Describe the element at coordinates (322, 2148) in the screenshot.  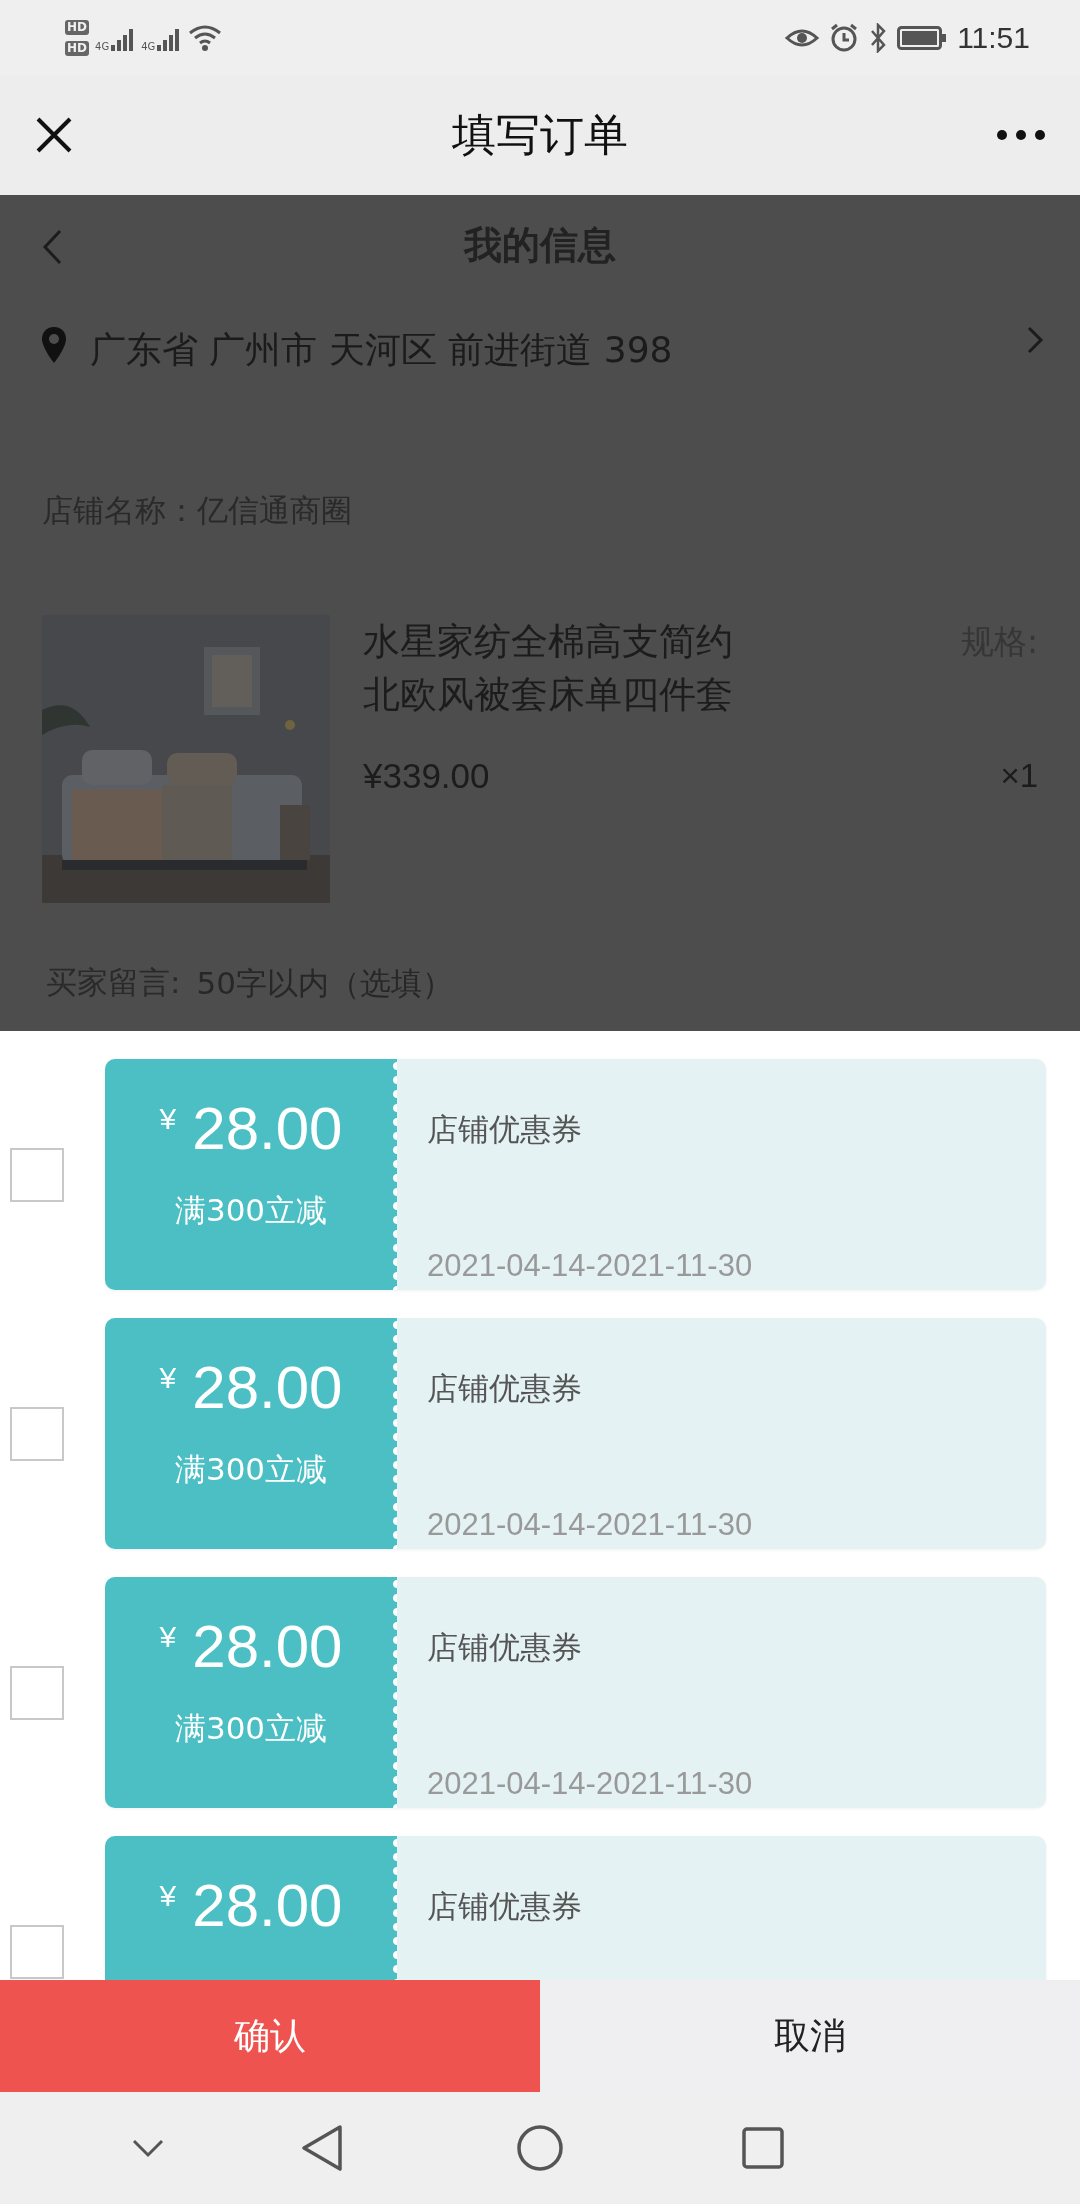
I see `back-icon` at that location.